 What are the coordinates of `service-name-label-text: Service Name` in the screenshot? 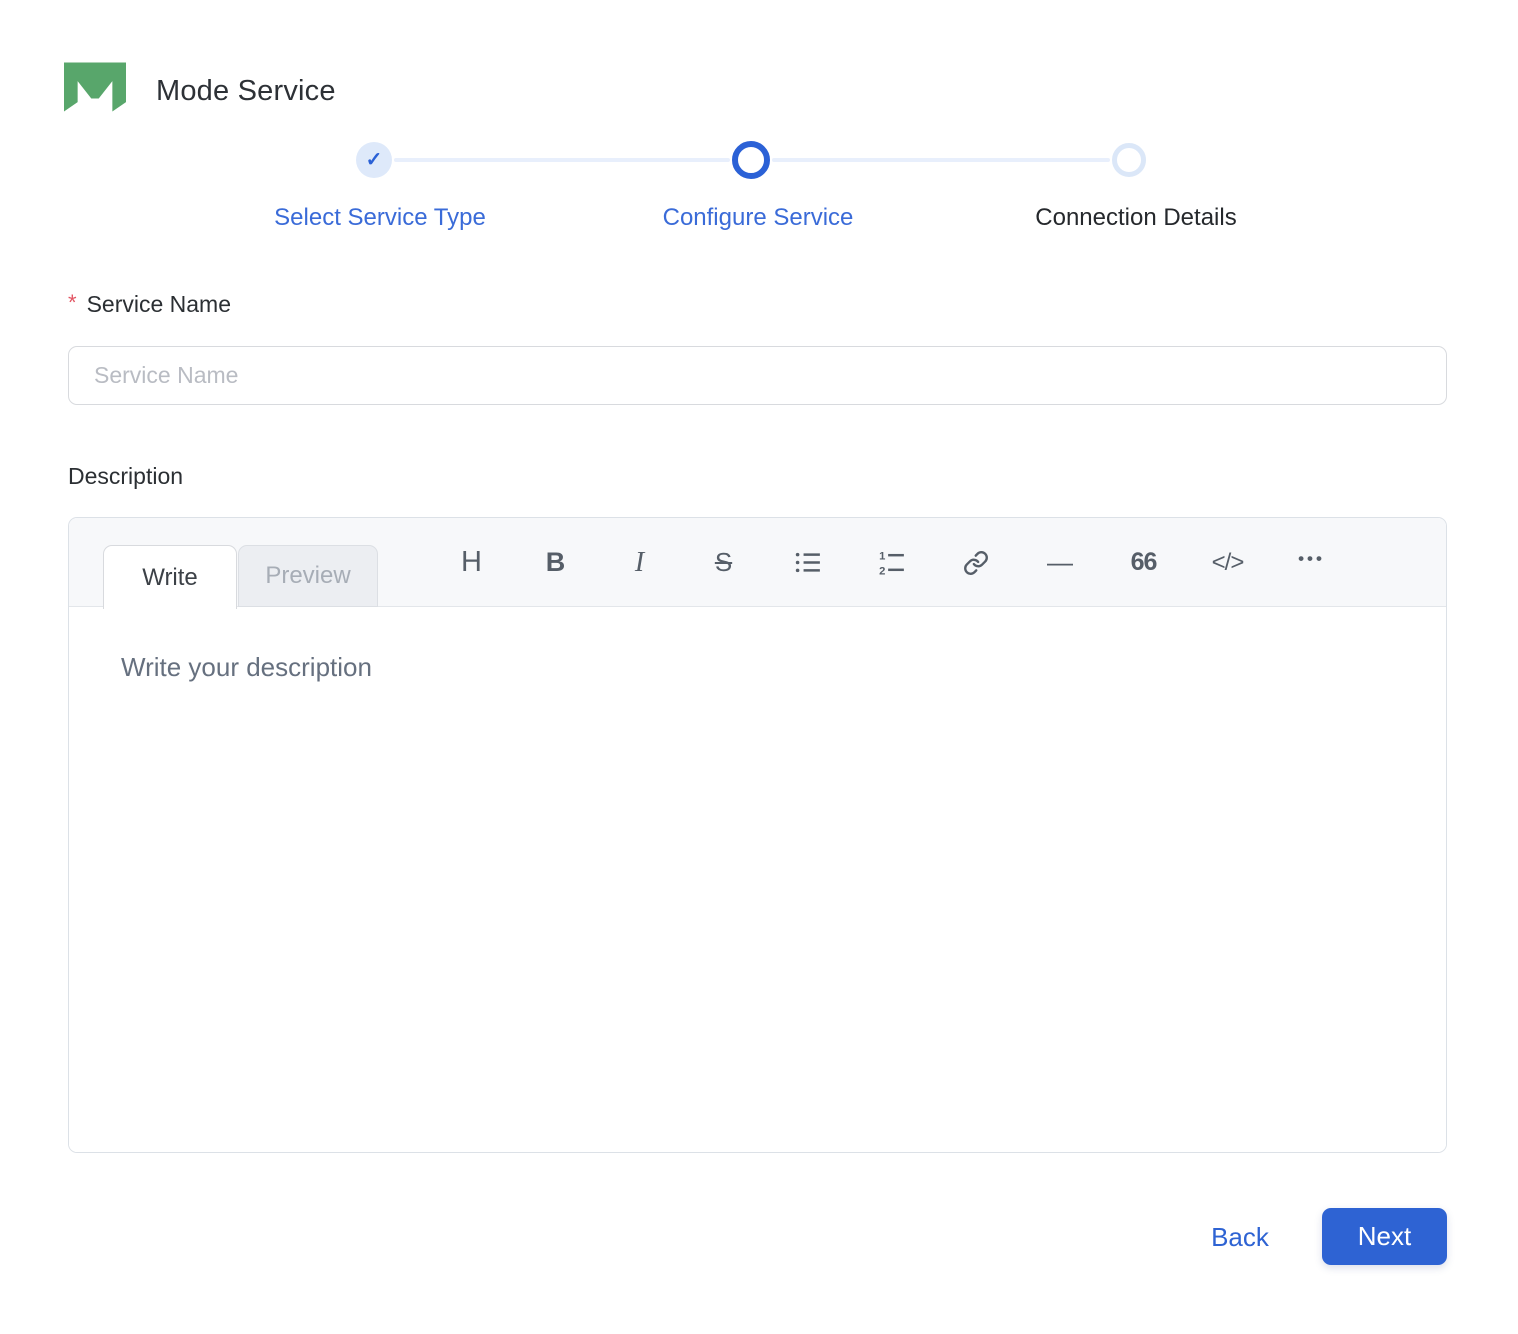 It's located at (158, 304).